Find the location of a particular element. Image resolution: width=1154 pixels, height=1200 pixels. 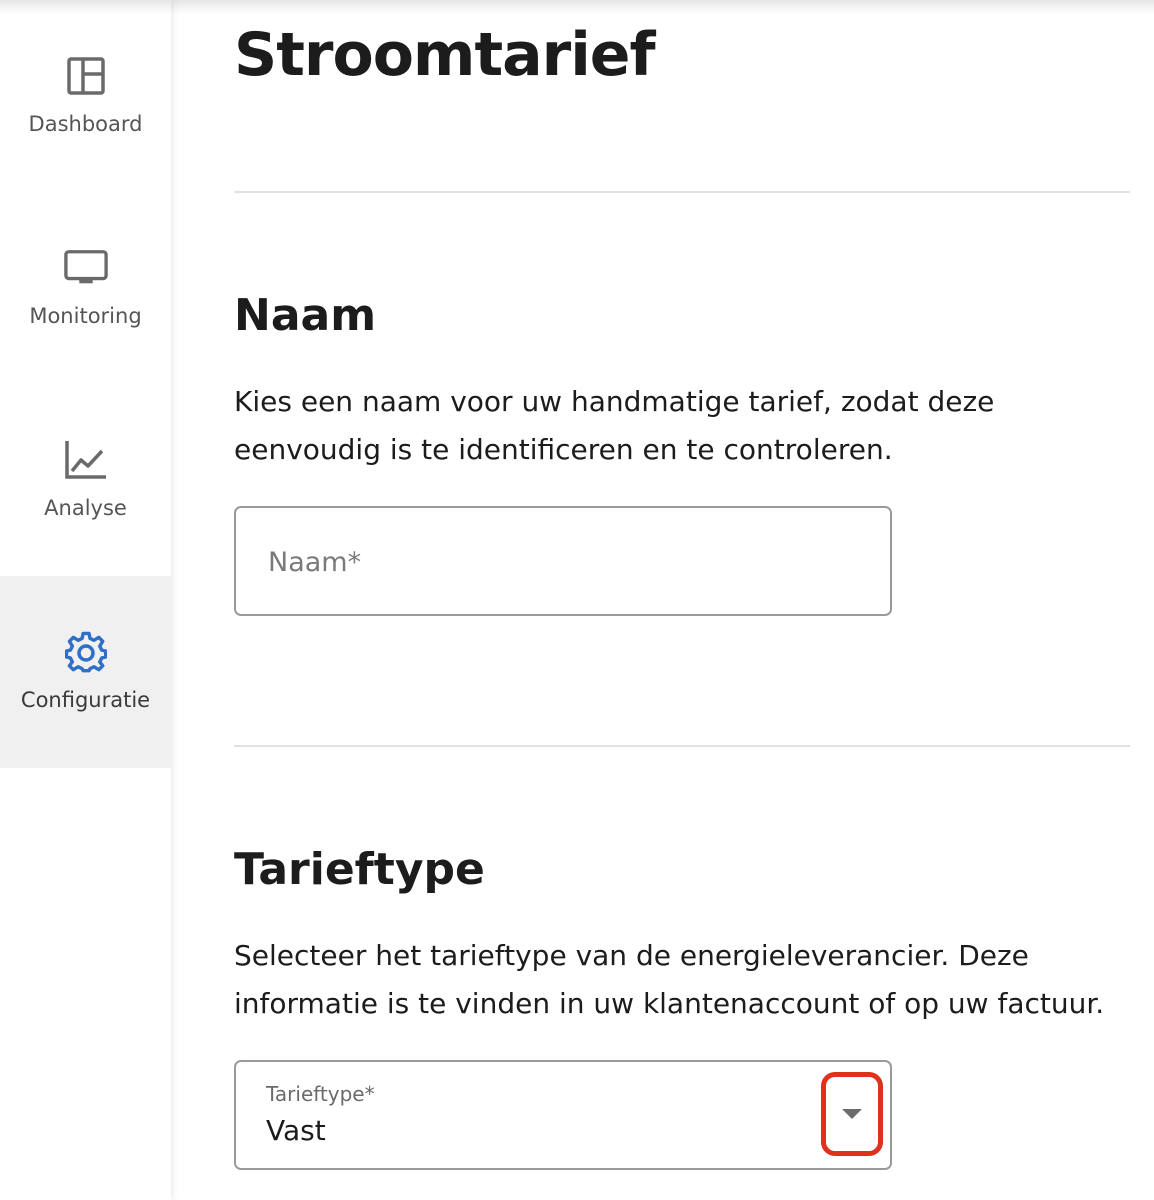

sidebar-item-monitoring: Monitoring is located at coordinates (85, 288).